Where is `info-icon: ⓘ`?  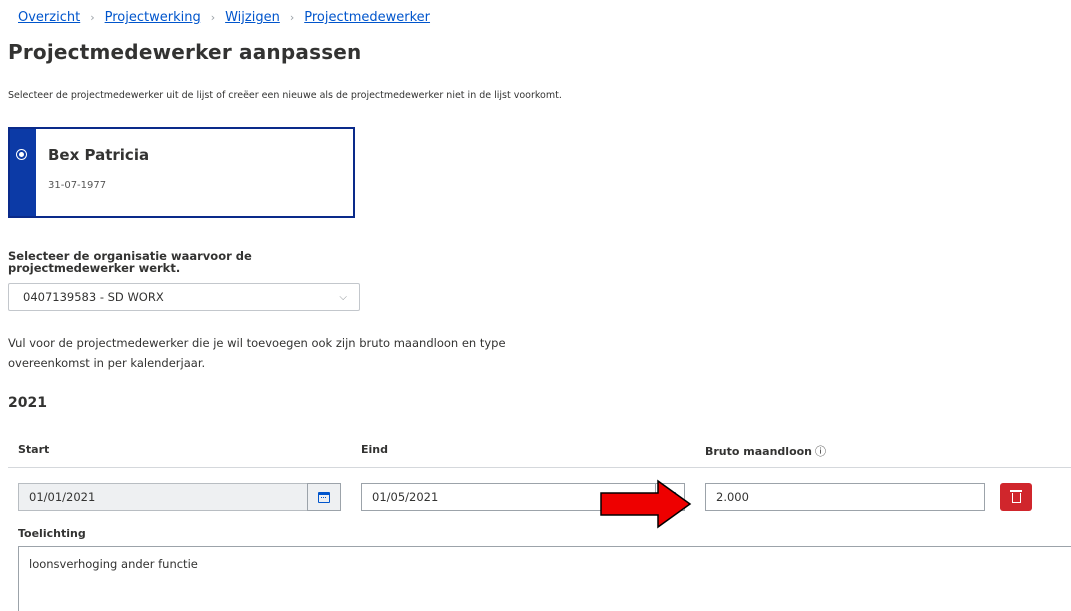
info-icon: ⓘ is located at coordinates (820, 451).